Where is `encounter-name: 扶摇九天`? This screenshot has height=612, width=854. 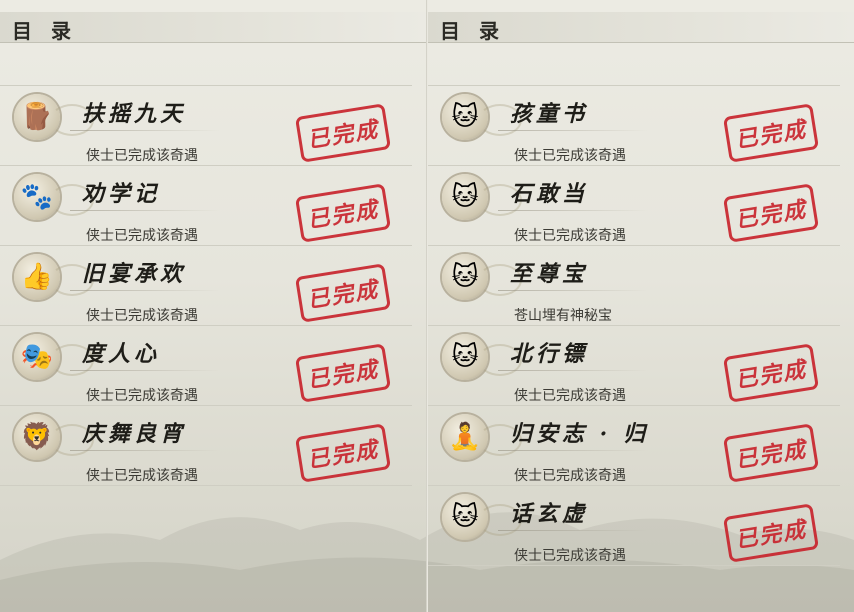
encounter-name: 扶摇九天 is located at coordinates (134, 114).